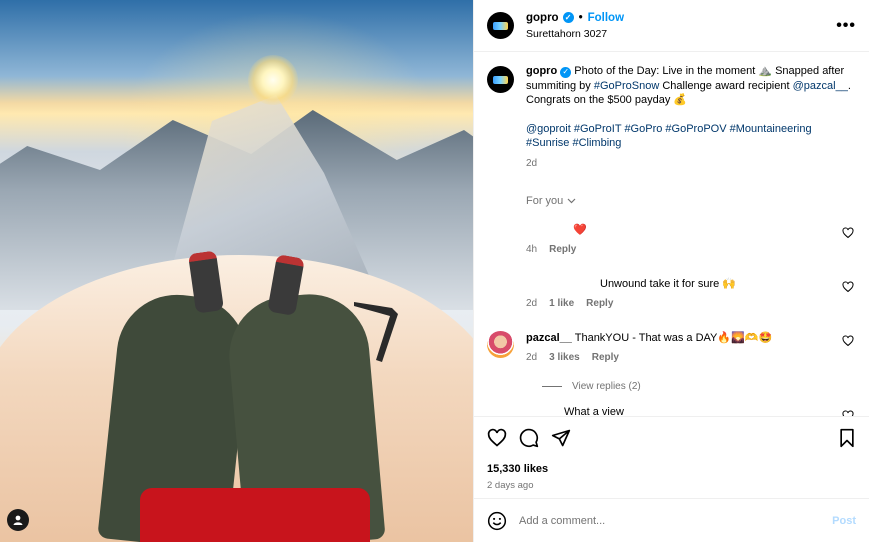 The image size is (869, 542). What do you see at coordinates (571, 201) in the screenshot?
I see `chevron-down-icon` at bounding box center [571, 201].